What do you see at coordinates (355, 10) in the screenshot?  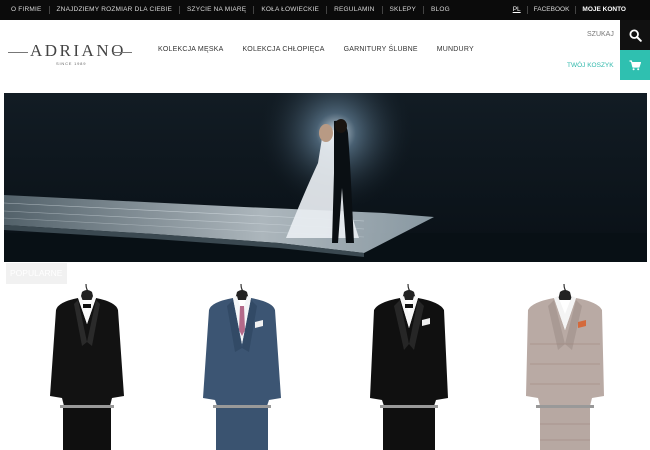 I see `top-link-regulamin: REGULAMIN` at bounding box center [355, 10].